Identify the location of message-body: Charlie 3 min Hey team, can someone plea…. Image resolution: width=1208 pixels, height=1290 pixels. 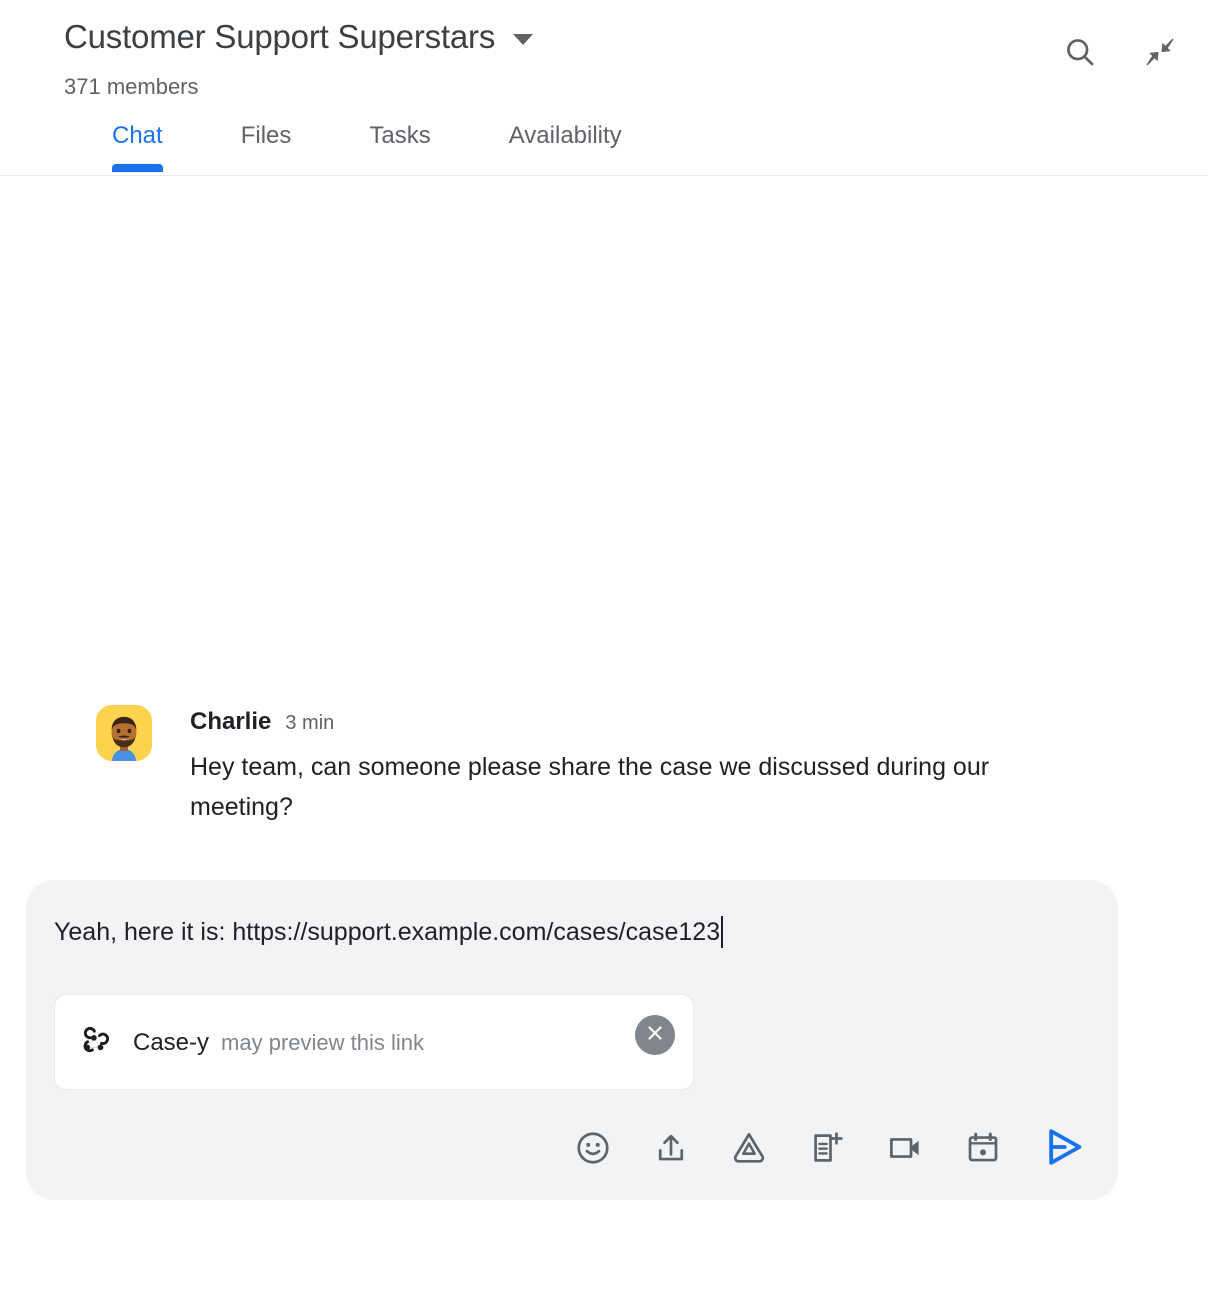
(653, 766).